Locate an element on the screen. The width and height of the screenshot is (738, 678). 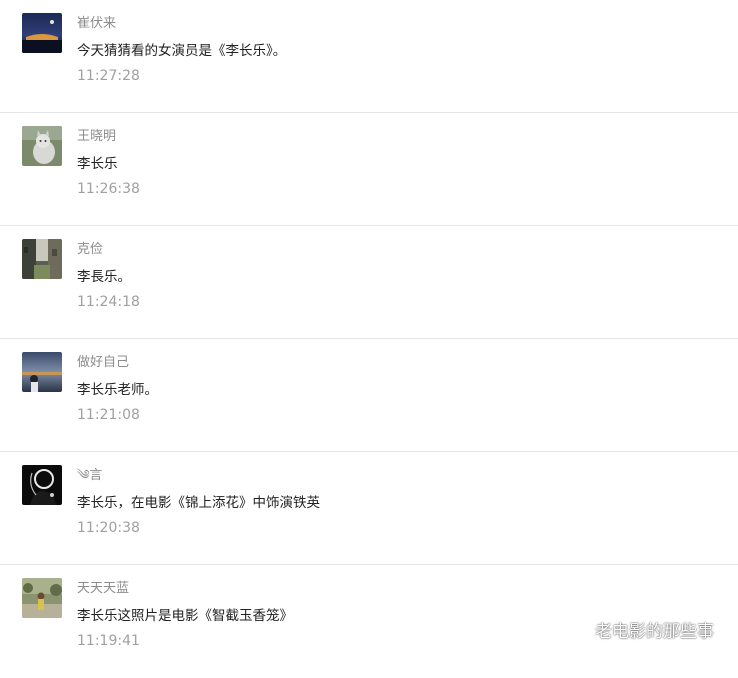
comment-nickname: 王晓明 is located at coordinates (97, 136).